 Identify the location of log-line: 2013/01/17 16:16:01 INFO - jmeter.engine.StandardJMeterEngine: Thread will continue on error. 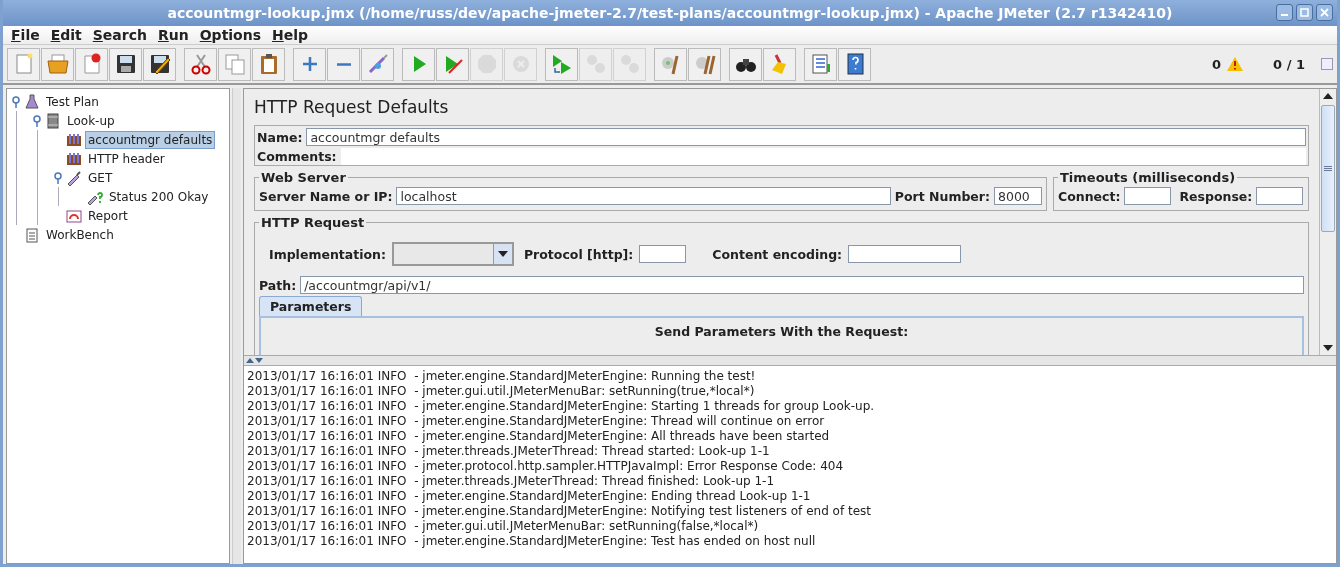
(536, 421).